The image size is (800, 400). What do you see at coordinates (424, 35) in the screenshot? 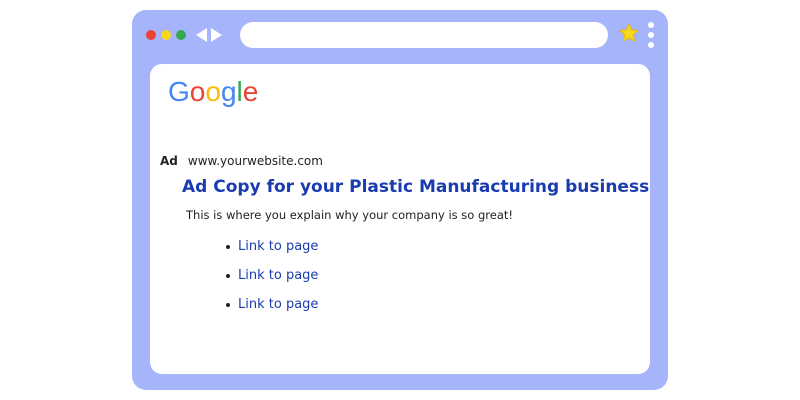
I see `address-bar` at bounding box center [424, 35].